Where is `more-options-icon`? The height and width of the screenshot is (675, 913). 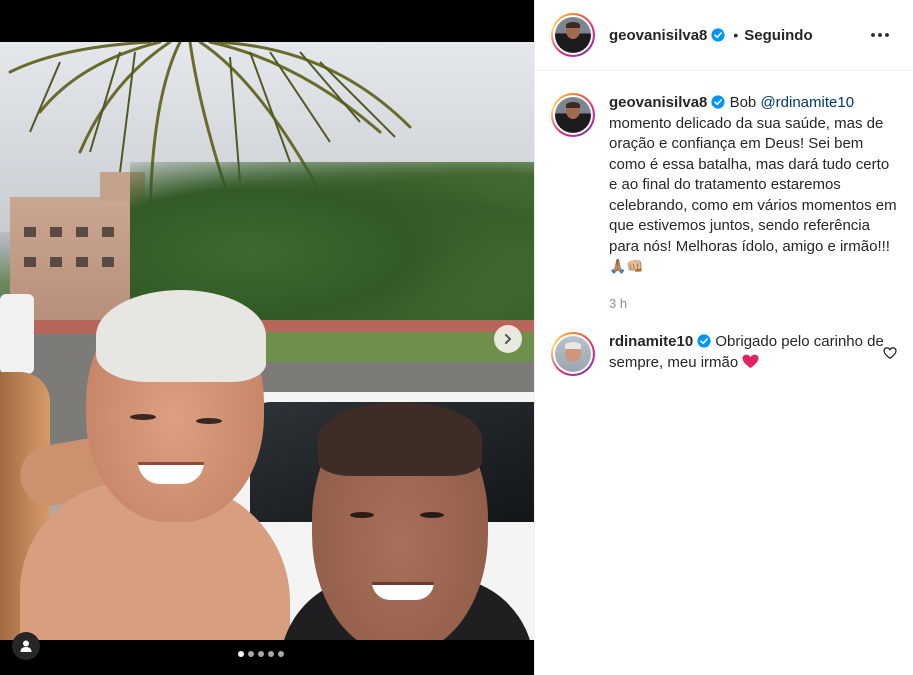
more-options-icon is located at coordinates (880, 35).